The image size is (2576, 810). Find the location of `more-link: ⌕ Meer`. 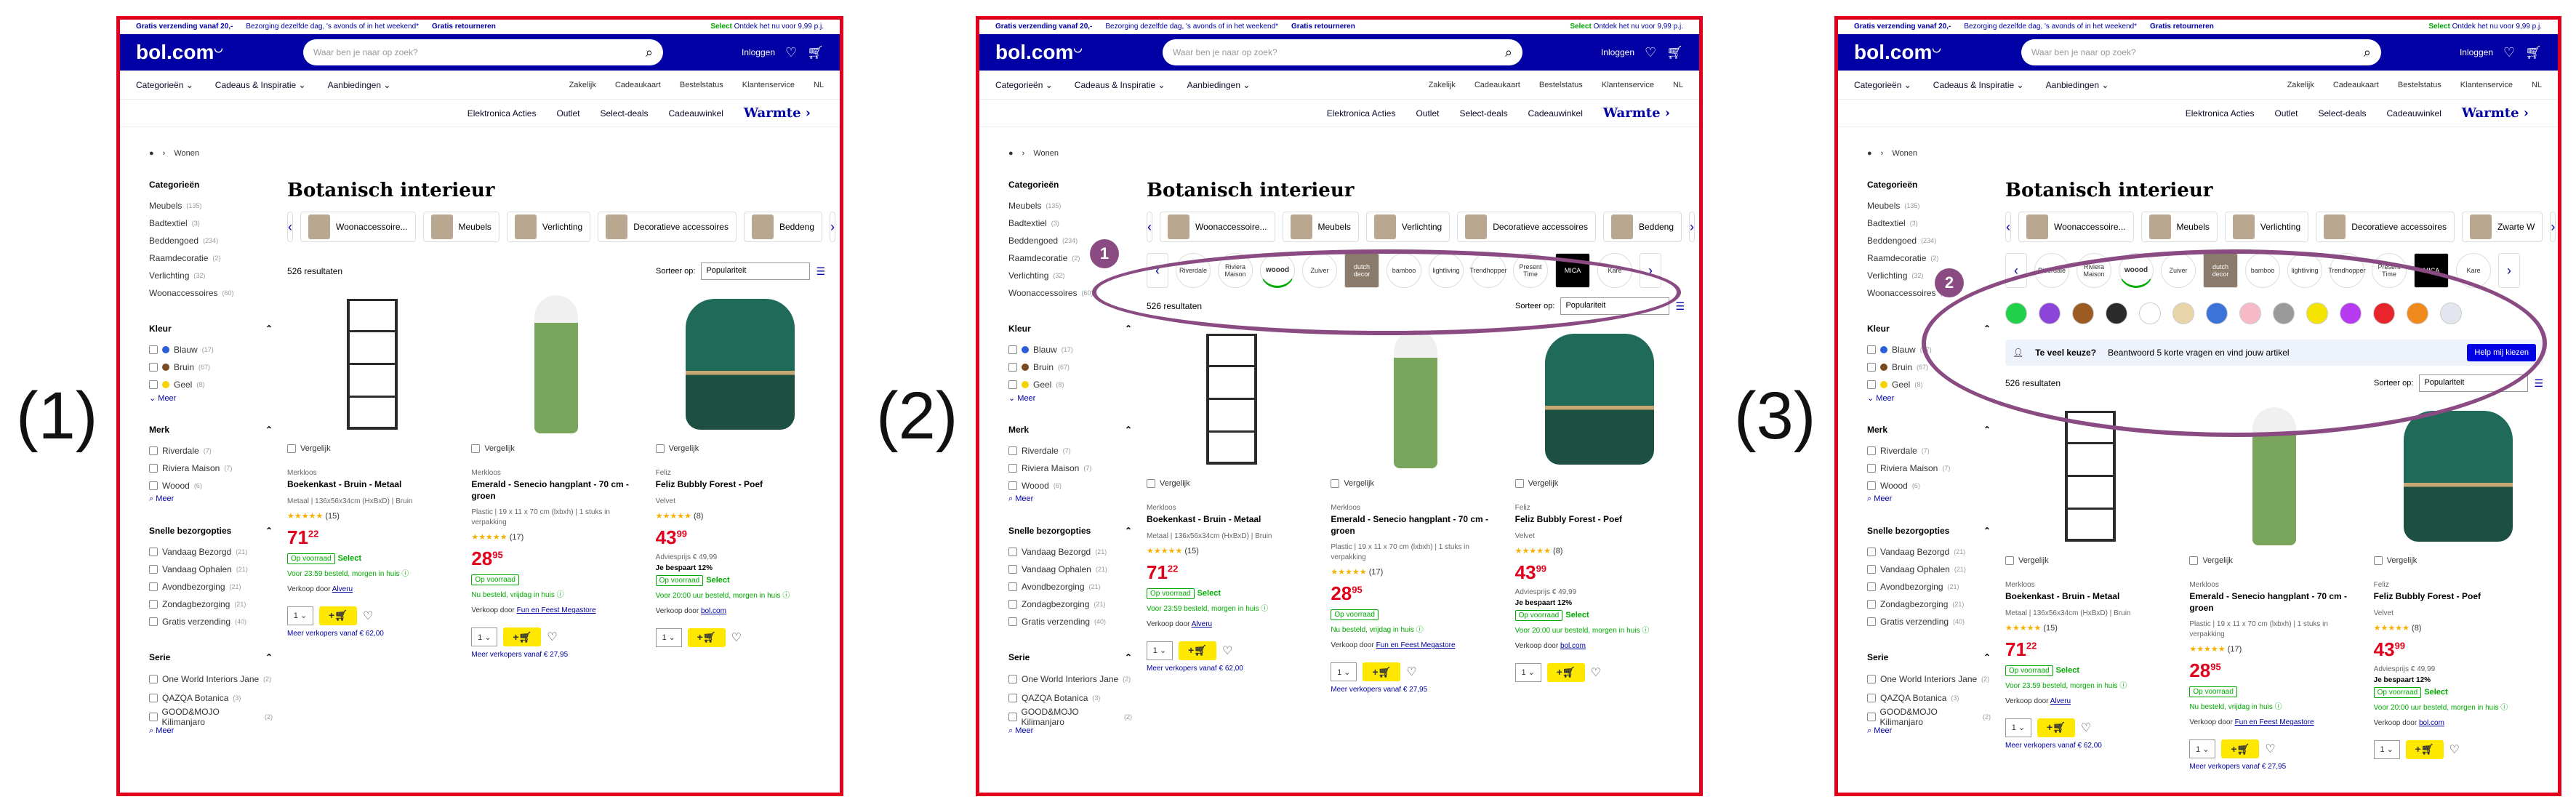

more-link: ⌕ Meer is located at coordinates (1070, 731).